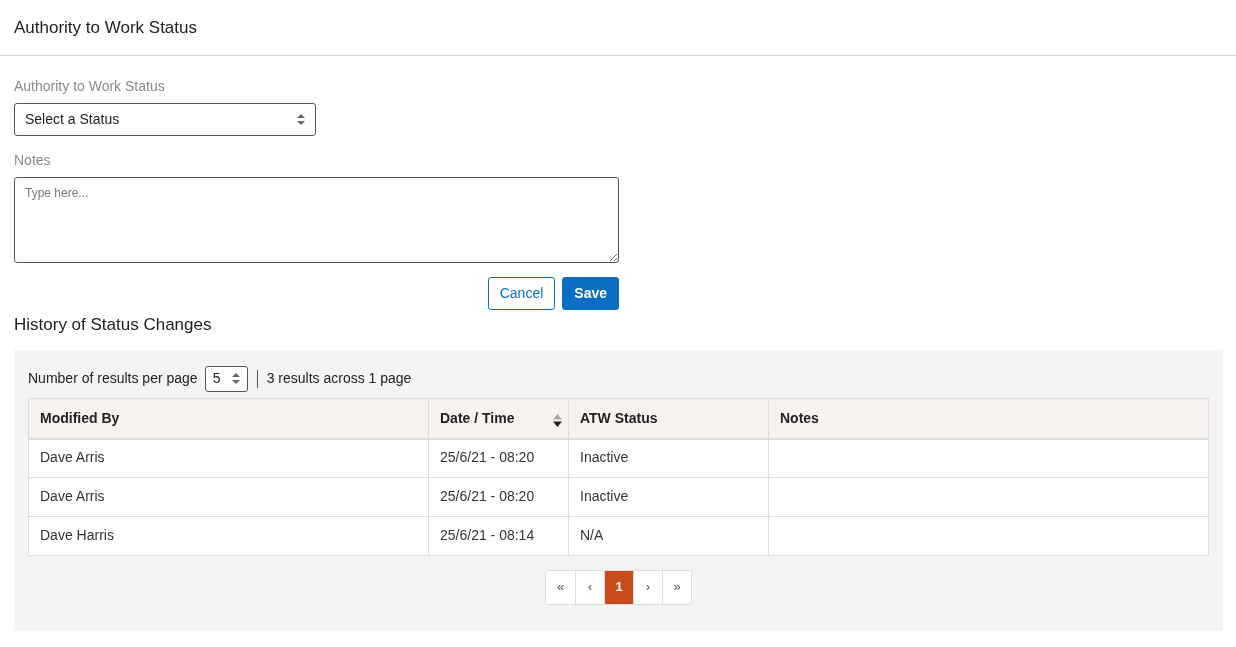 The image size is (1236, 647). I want to click on section-title: History of Status Changes, so click(113, 325).